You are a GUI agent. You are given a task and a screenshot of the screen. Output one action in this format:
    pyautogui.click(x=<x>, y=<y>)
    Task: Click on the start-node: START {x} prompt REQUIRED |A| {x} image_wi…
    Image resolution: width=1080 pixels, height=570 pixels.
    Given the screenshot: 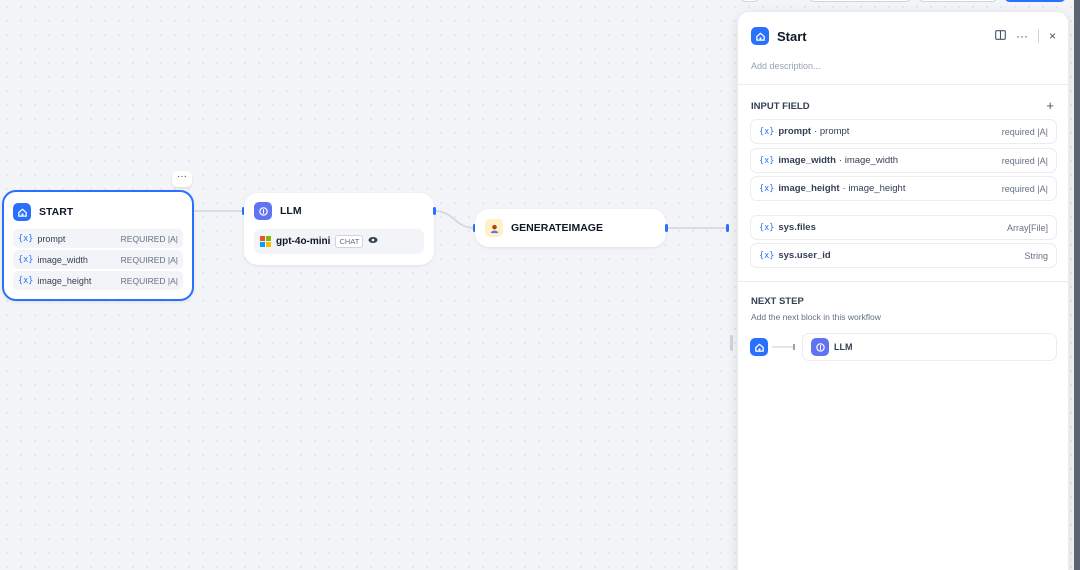 What is the action you would take?
    pyautogui.click(x=98, y=245)
    